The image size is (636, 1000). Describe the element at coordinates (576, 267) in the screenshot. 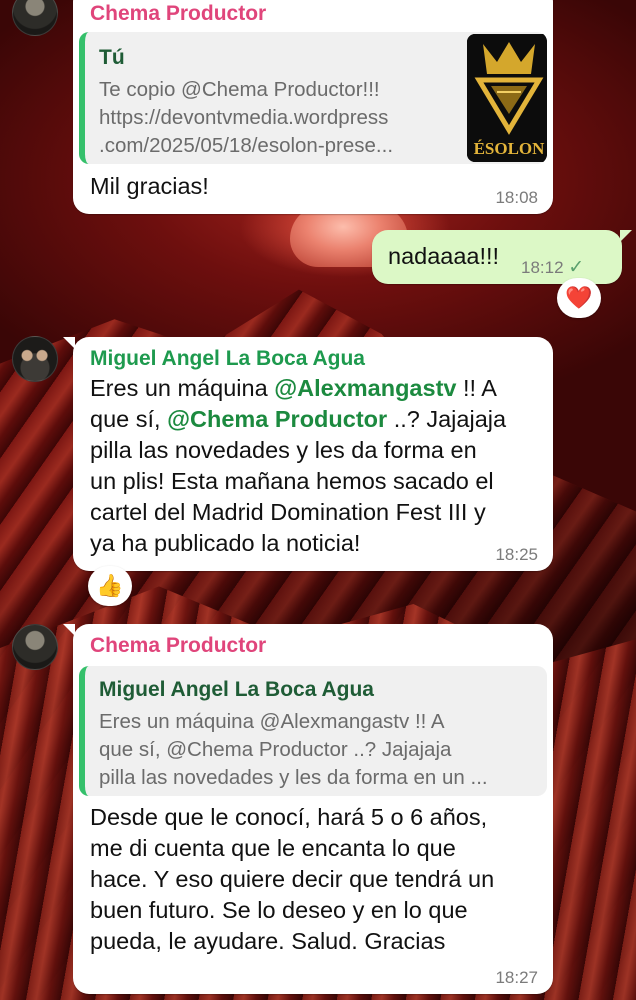

I see `single-check-icon: ✓` at that location.